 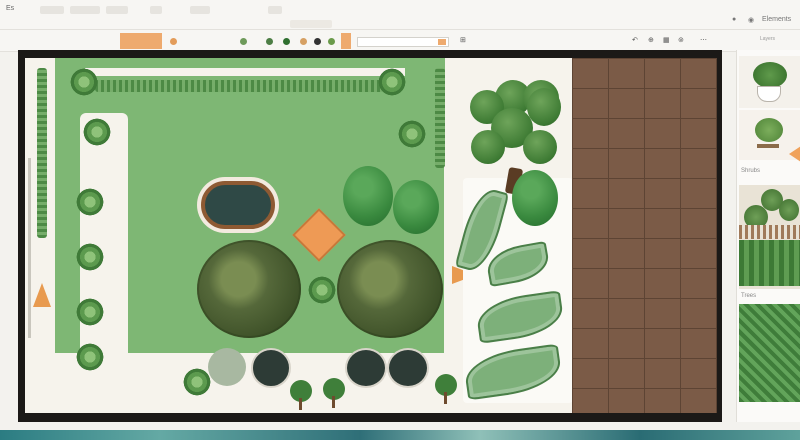 What do you see at coordinates (85, 10) in the screenshot?
I see `menu-item-edit` at bounding box center [85, 10].